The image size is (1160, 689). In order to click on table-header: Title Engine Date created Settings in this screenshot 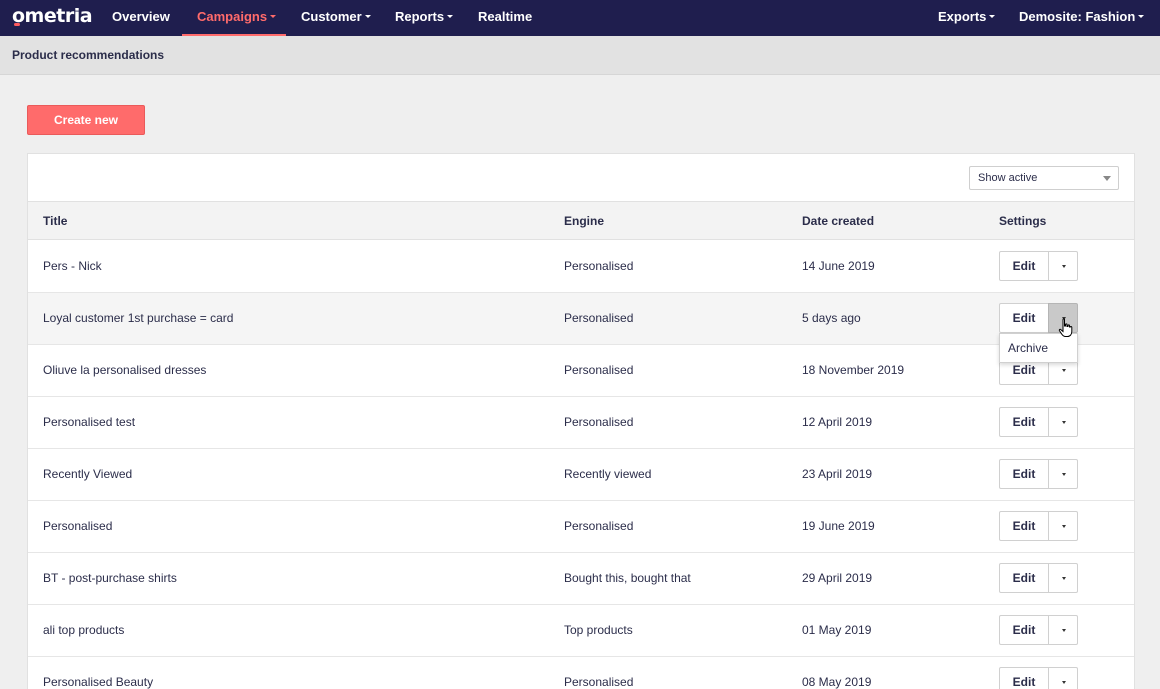, I will do `click(581, 220)`.